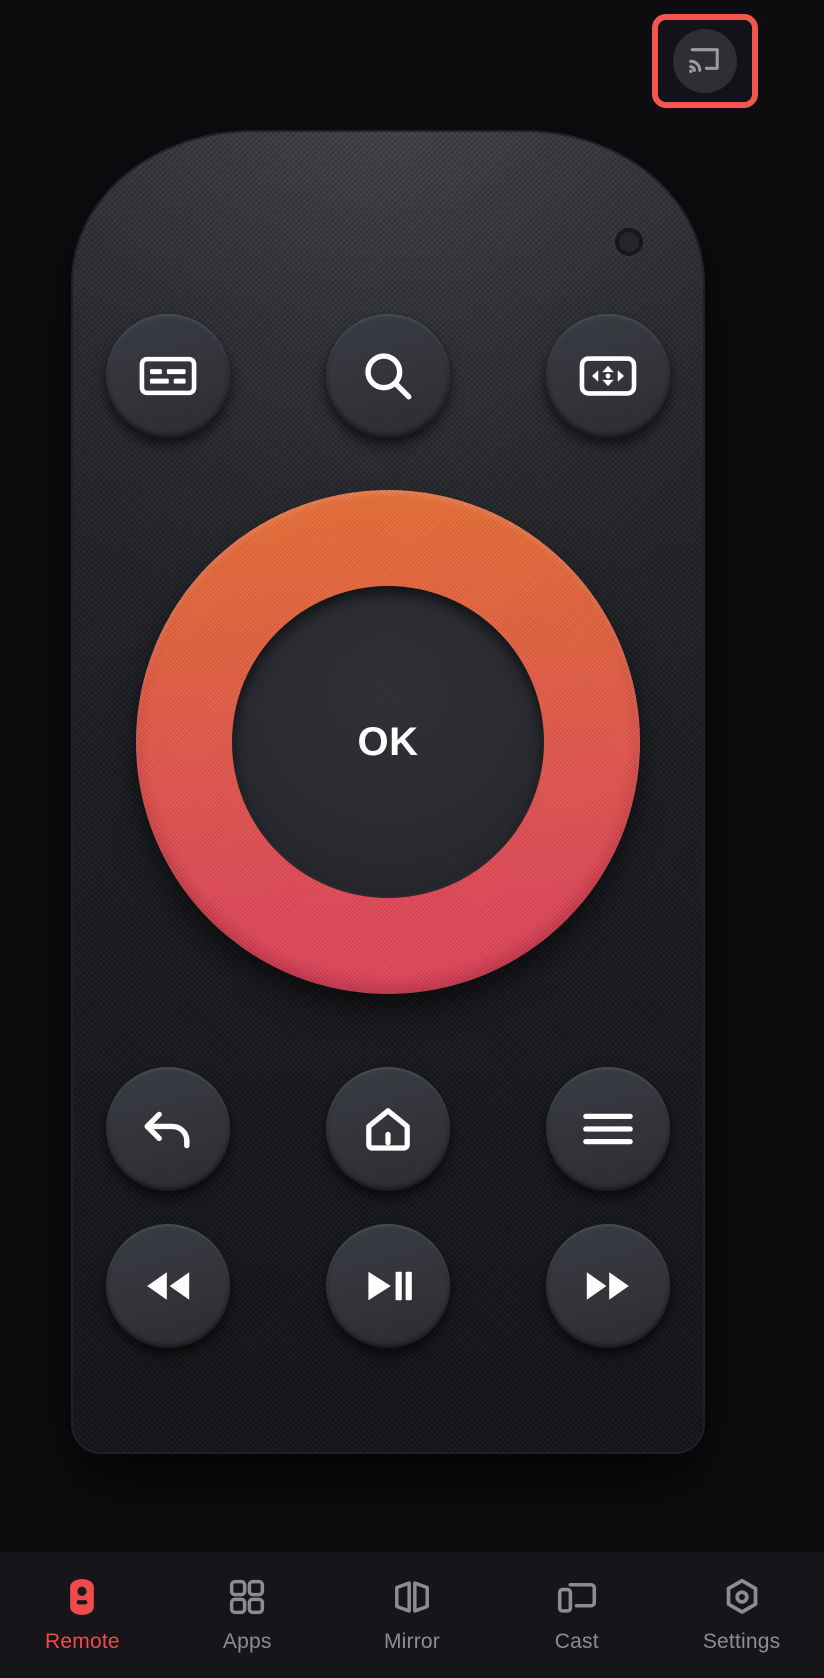  I want to click on dpad-mode-button, so click(608, 376).